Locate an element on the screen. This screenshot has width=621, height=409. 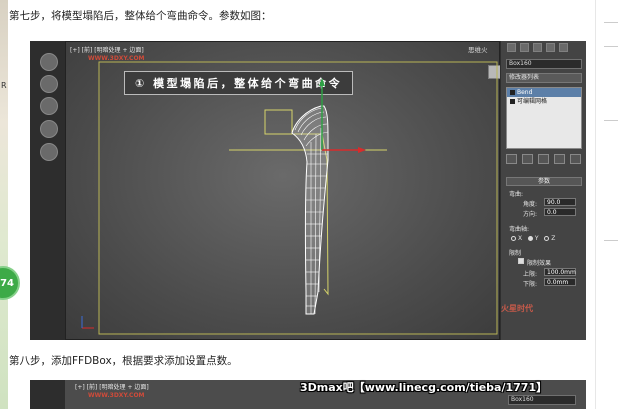
hierarchy-tab-icon is located at coordinates (537, 47).